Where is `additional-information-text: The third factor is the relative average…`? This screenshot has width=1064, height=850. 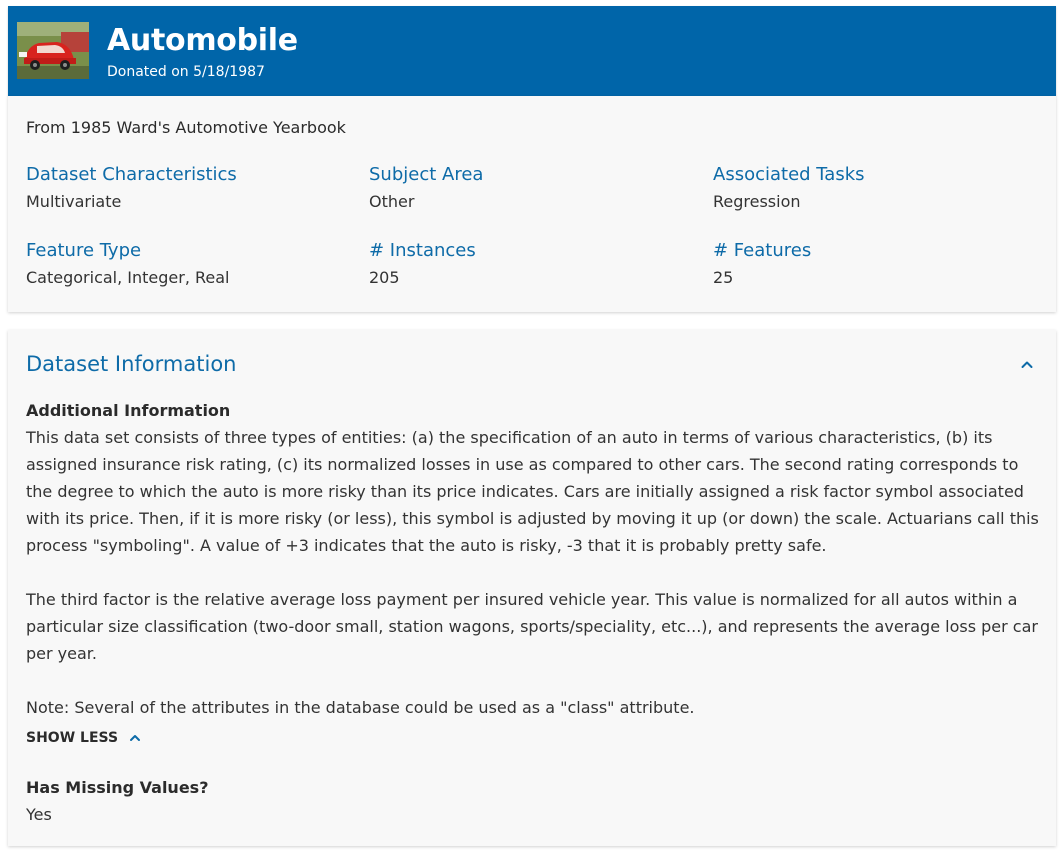 additional-information-text: The third factor is the relative average… is located at coordinates (534, 626).